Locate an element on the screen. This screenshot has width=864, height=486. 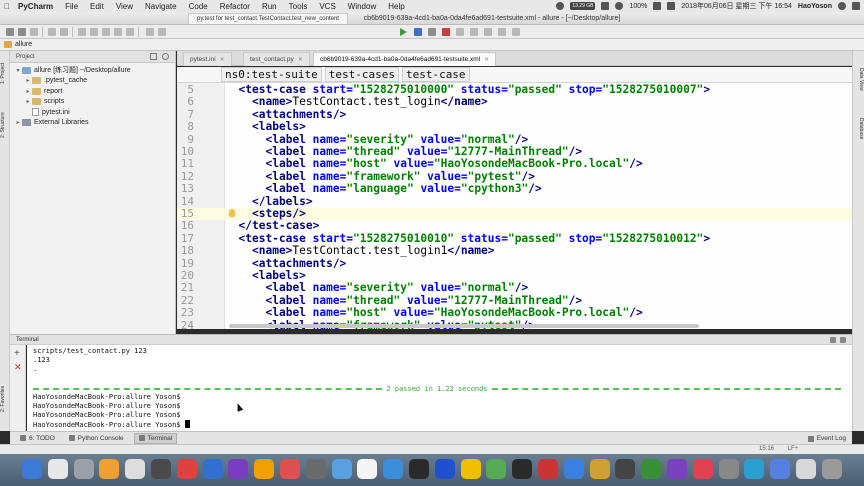
undo-icon is located at coordinates (52, 32).